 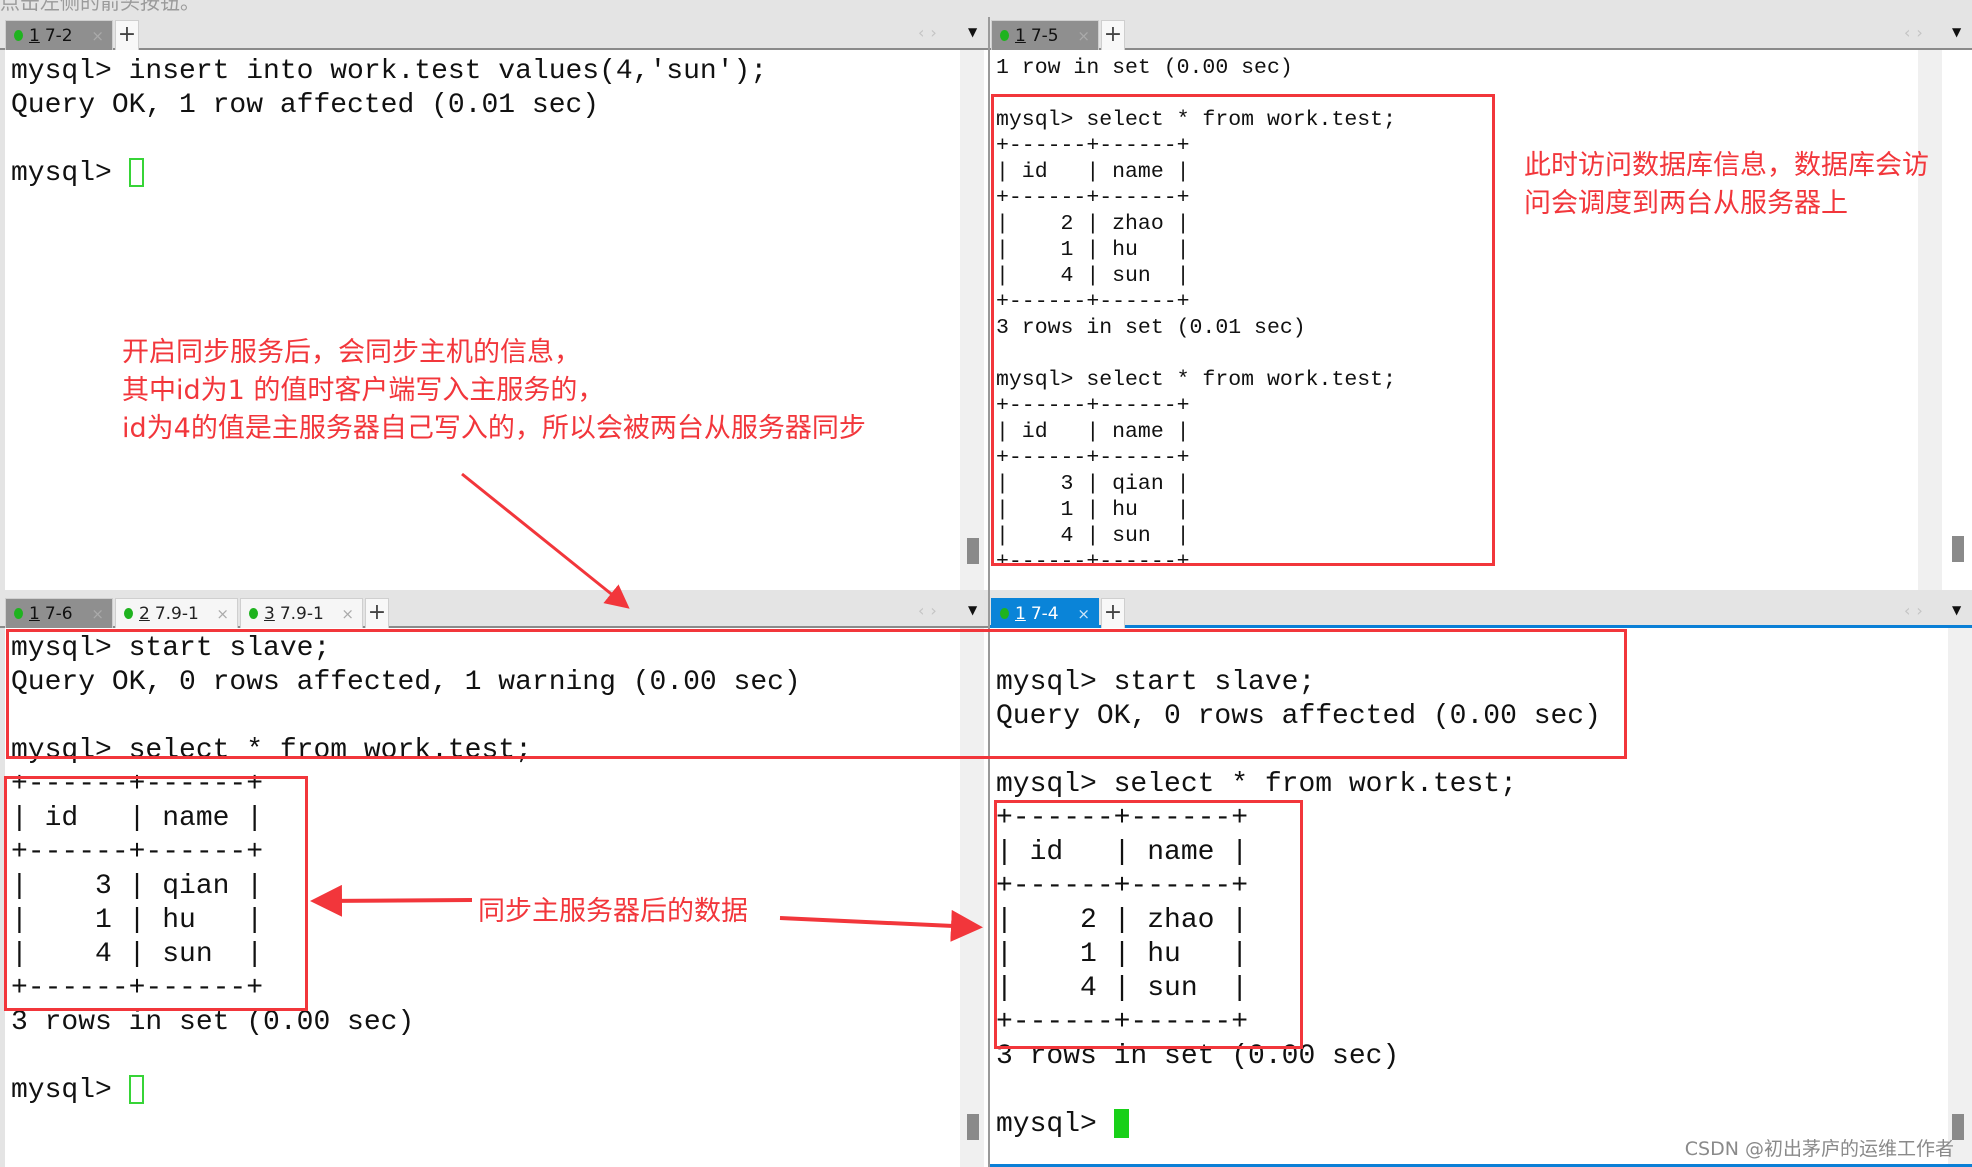 What do you see at coordinates (1256, 784) in the screenshot?
I see `terminal-line-text: mysql> select * from work.test;` at bounding box center [1256, 784].